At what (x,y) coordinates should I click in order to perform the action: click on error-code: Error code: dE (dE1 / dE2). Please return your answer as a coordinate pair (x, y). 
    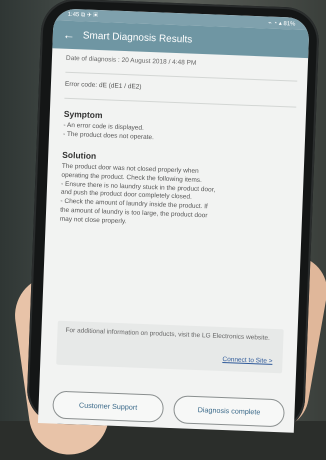
    Looking at the image, I should click on (103, 85).